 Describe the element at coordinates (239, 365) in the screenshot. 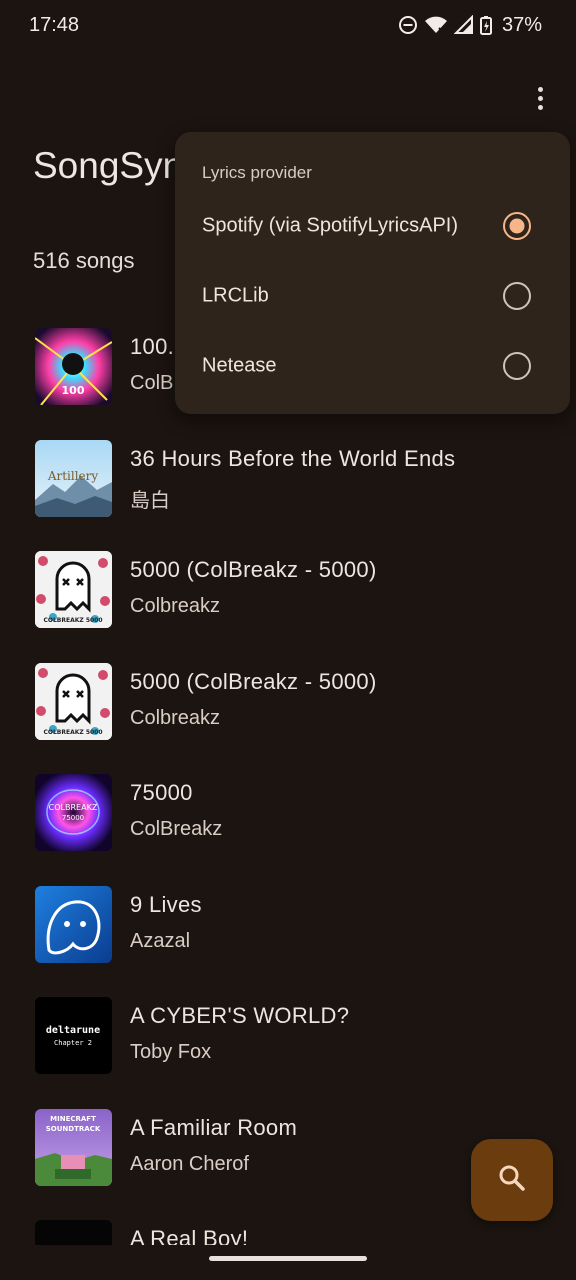

I see `menu-item-label: Netease` at that location.